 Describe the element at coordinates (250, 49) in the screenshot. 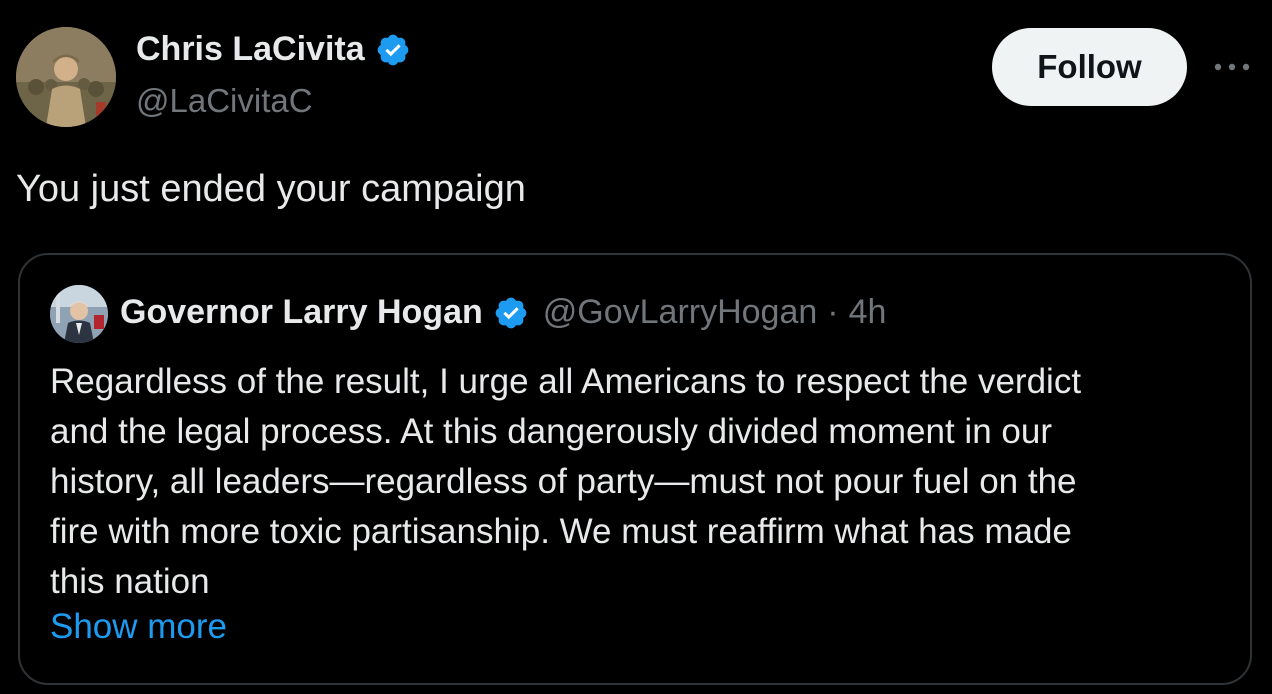

I see `author-name-text: Chris LaCivita` at that location.